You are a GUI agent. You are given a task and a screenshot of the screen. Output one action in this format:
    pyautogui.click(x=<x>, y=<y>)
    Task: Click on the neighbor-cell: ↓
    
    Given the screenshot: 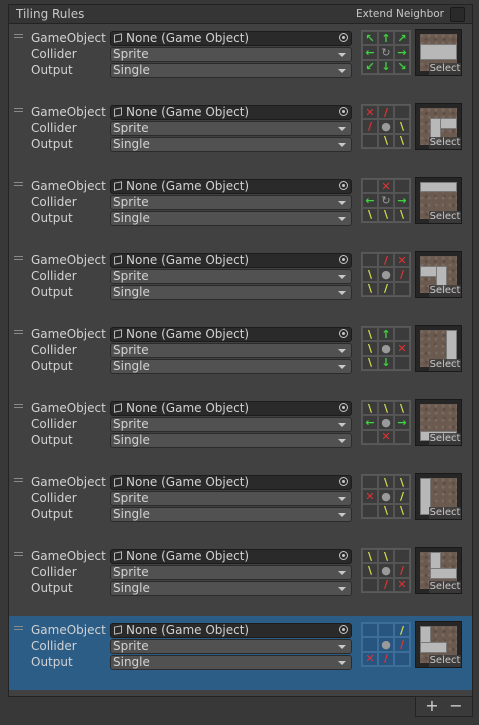 What is the action you would take?
    pyautogui.click(x=386, y=362)
    